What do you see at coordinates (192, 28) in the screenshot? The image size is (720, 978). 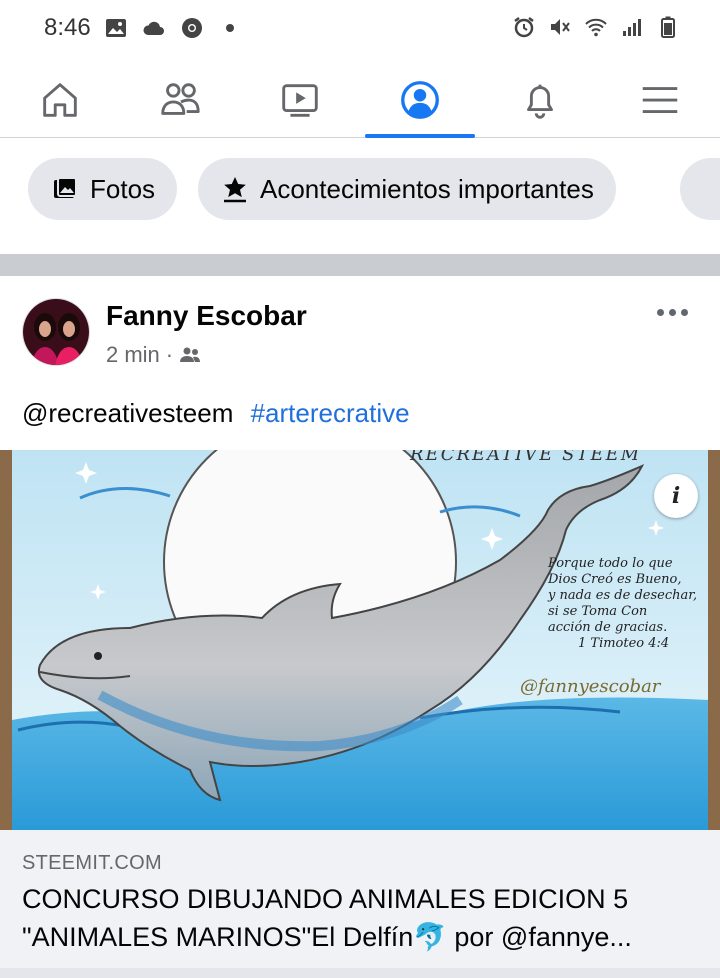 I see `chrome-icon` at bounding box center [192, 28].